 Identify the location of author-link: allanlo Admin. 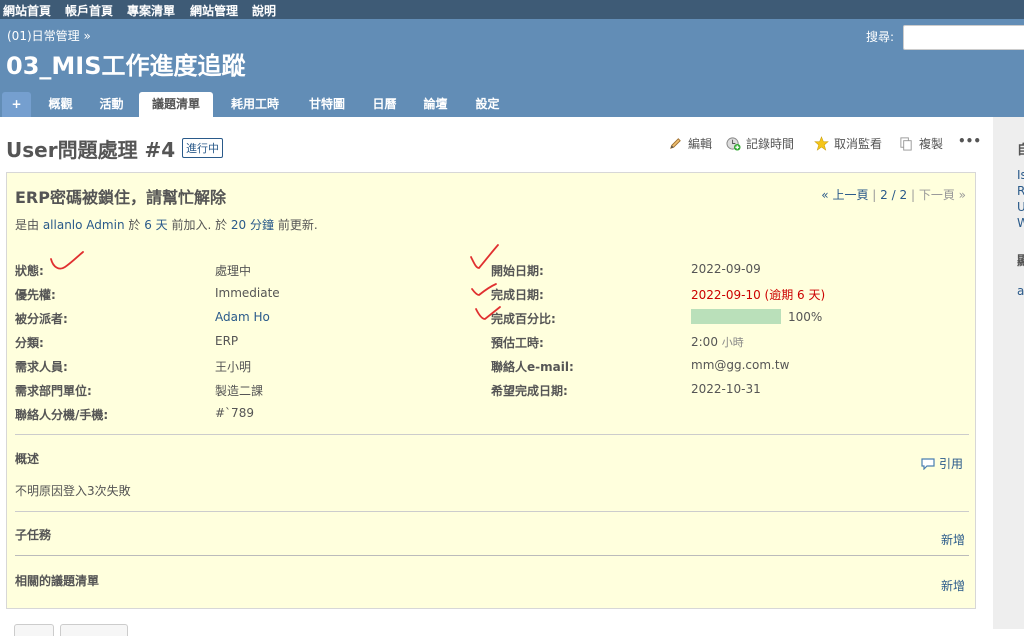
(84, 225).